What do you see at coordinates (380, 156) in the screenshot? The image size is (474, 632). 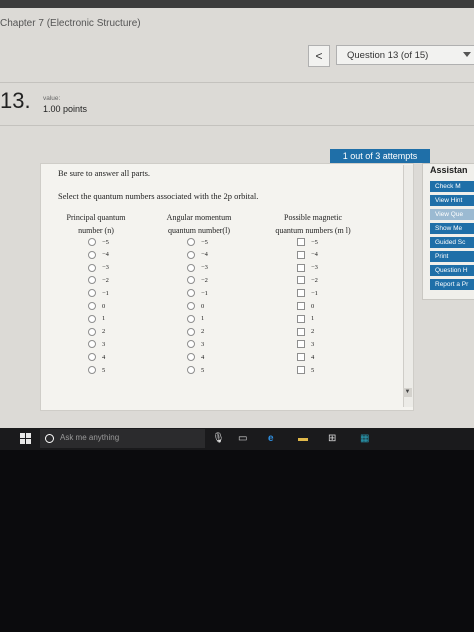 I see `attempts-badge: 1 out of 3 attempts` at bounding box center [380, 156].